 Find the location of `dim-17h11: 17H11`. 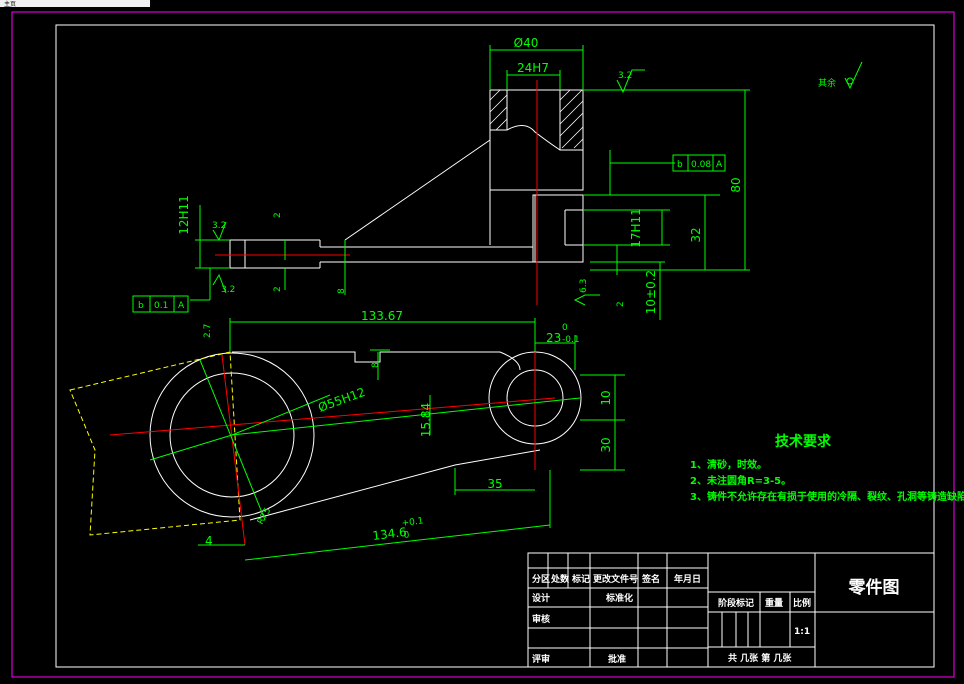

dim-17h11: 17H11 is located at coordinates (636, 228).